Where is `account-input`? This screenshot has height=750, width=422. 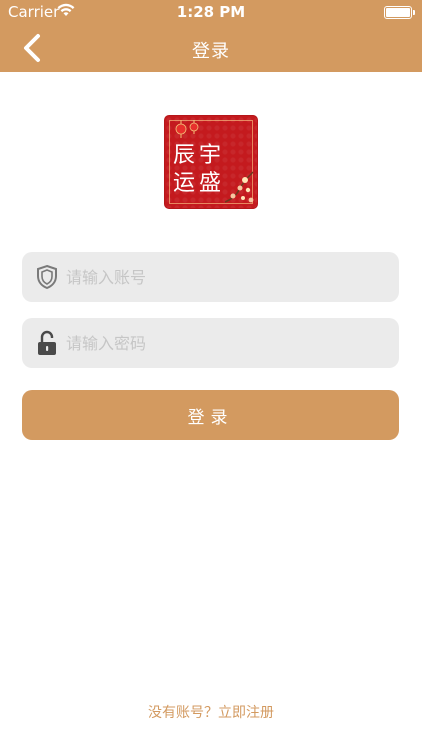
account-input is located at coordinates (226, 277).